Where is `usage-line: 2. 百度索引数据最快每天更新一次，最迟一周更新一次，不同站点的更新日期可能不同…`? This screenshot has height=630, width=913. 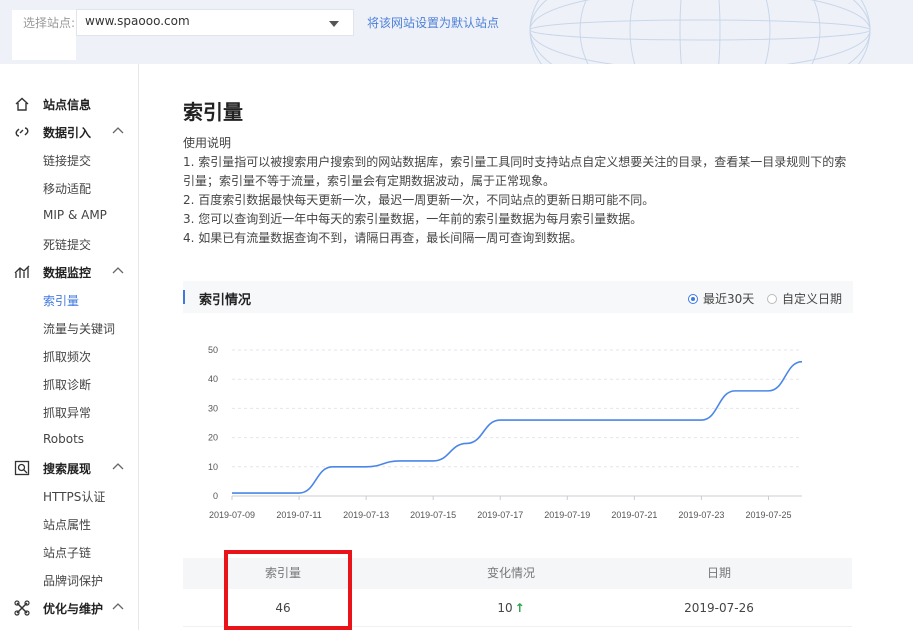 usage-line: 2. 百度索引数据最快每天更新一次，最迟一周更新一次，不同站点的更新日期可能不同… is located at coordinates (419, 200).